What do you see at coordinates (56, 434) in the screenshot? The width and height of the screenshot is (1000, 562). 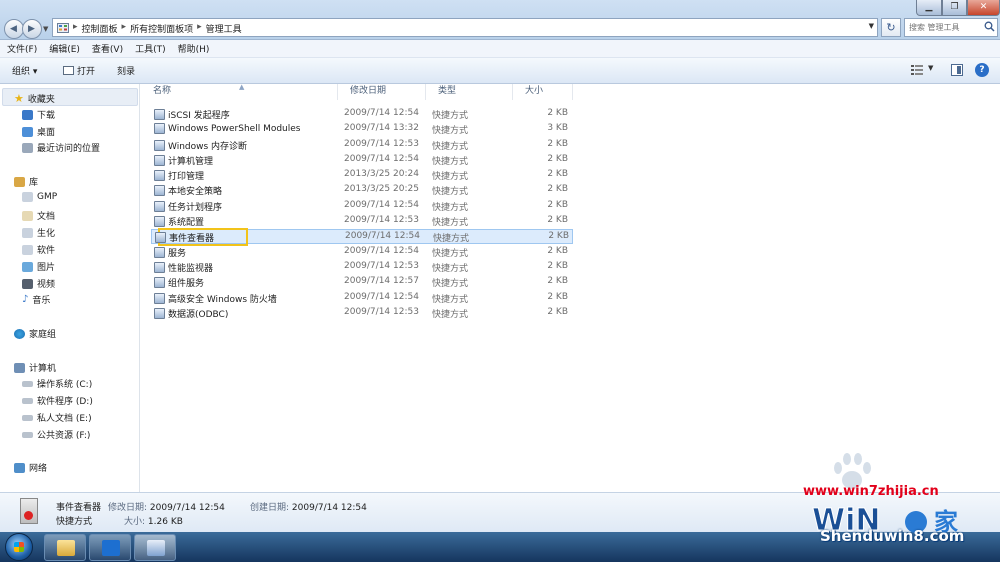 I see `nav-drive-f: 公共资源 (F:)` at bounding box center [56, 434].